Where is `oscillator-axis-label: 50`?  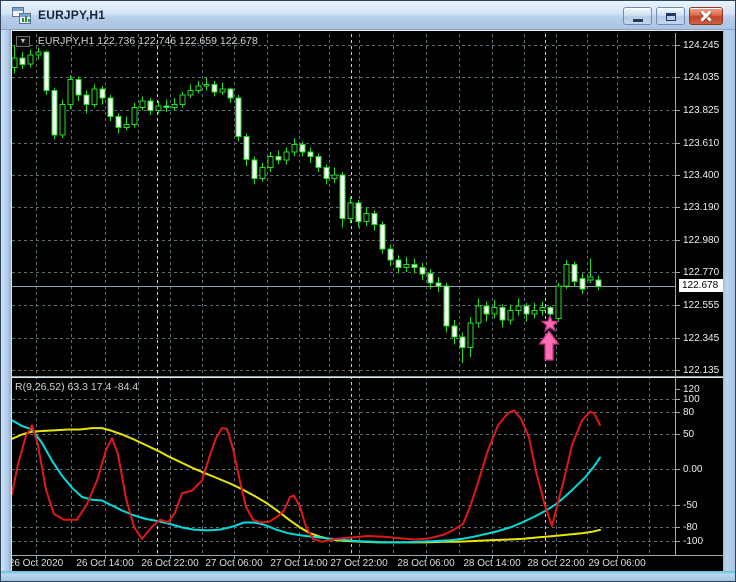 oscillator-axis-label: 50 is located at coordinates (689, 434).